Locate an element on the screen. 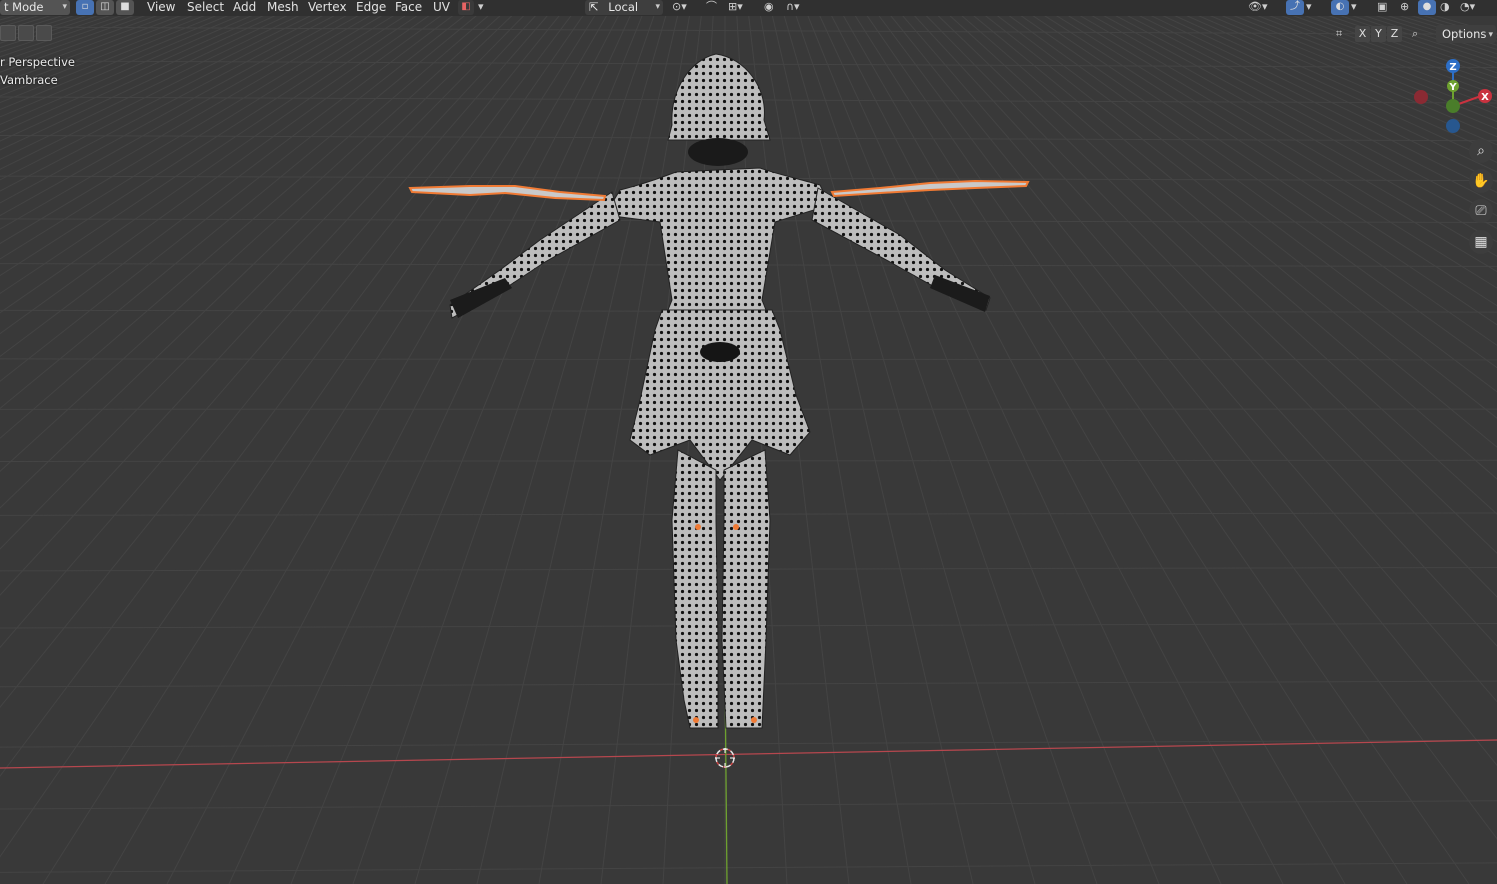  x-axis-line is located at coordinates (748, 754).